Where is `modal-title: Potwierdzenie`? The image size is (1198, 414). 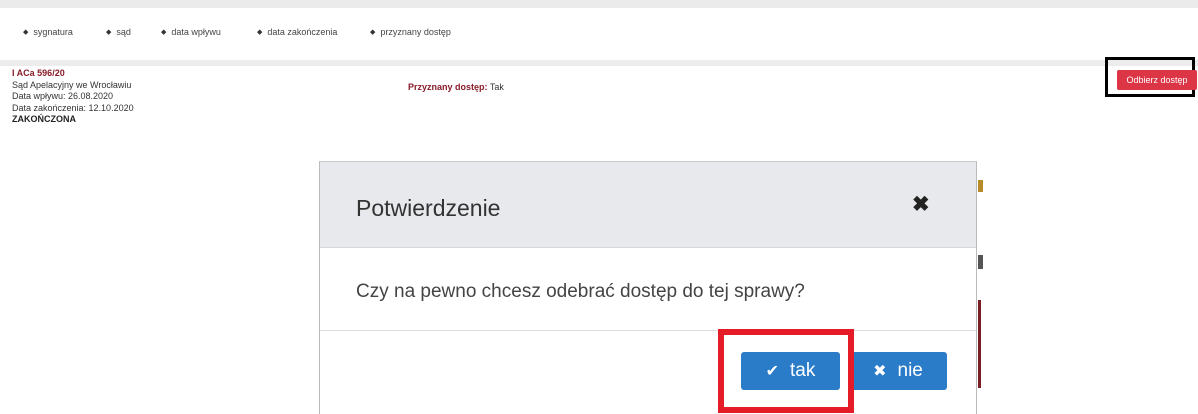
modal-title: Potwierdzenie is located at coordinates (428, 208).